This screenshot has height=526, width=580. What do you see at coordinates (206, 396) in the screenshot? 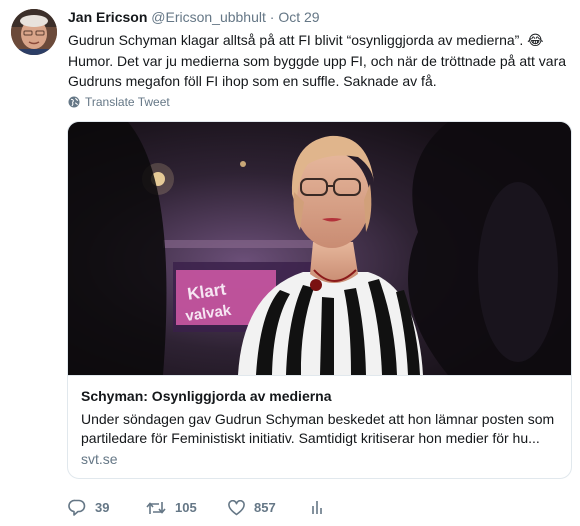
I see `card-title: Schyman: Osynliggjorda av medierna` at bounding box center [206, 396].